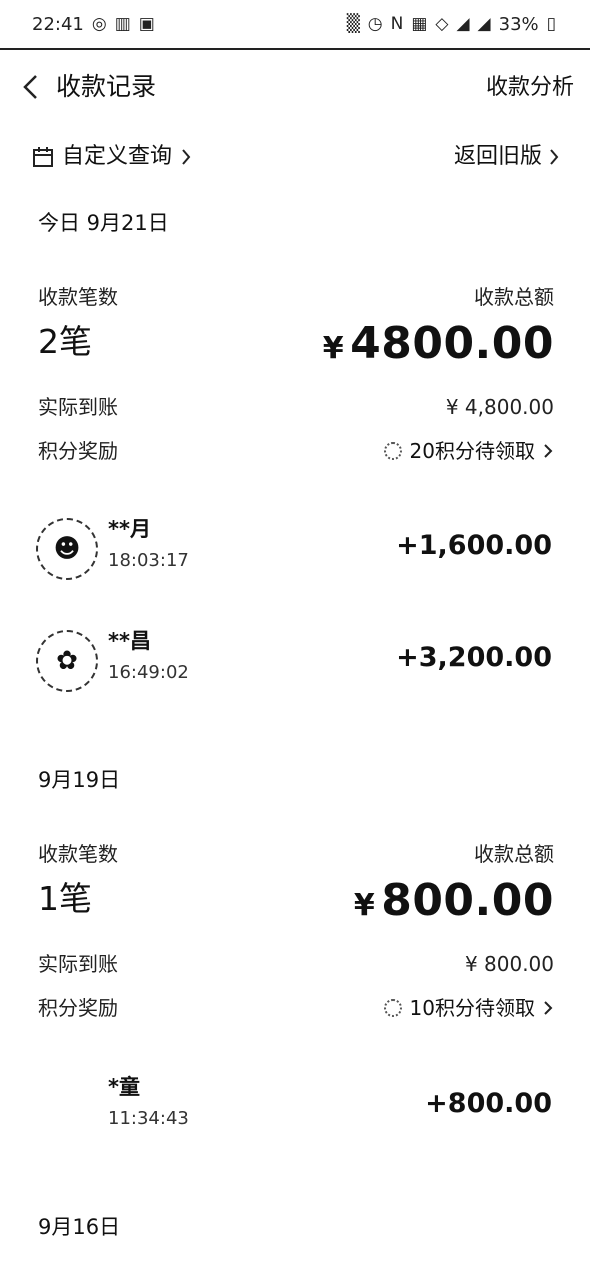 This screenshot has width=590, height=1280. Describe the element at coordinates (106, 86) in the screenshot. I see `page-title: 收款记录` at that location.